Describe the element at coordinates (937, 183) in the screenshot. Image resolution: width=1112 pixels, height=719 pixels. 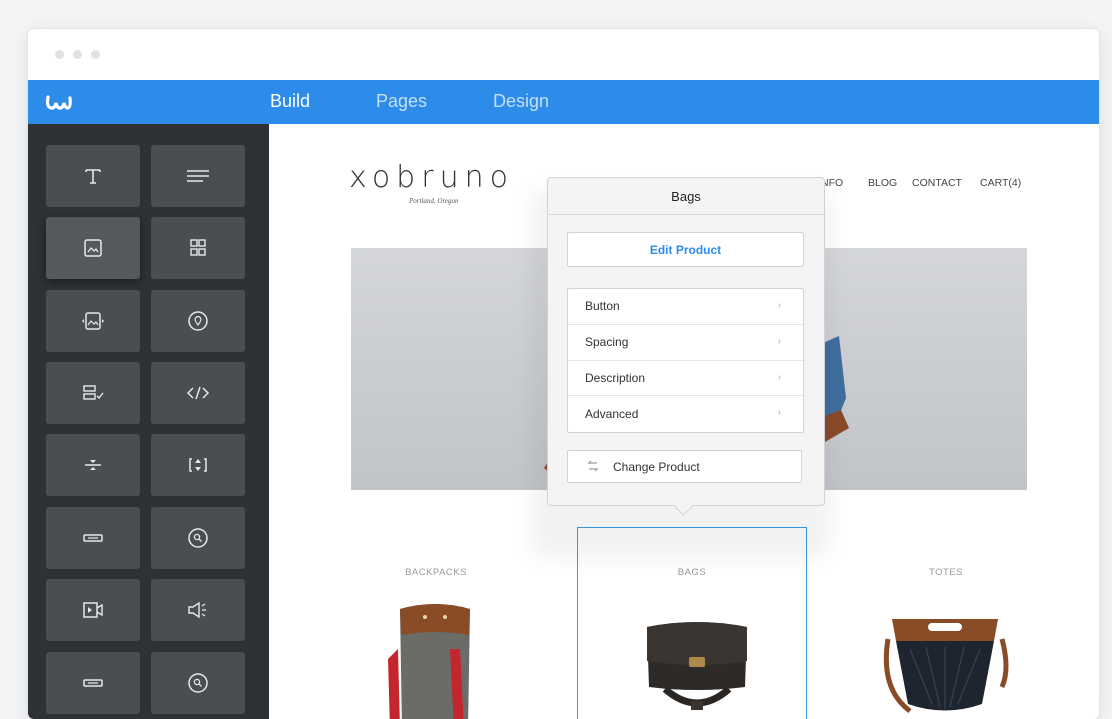
I see `site-nav-contact: CONTACT` at that location.